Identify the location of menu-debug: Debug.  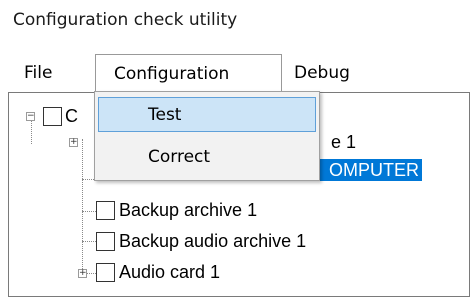
(322, 73).